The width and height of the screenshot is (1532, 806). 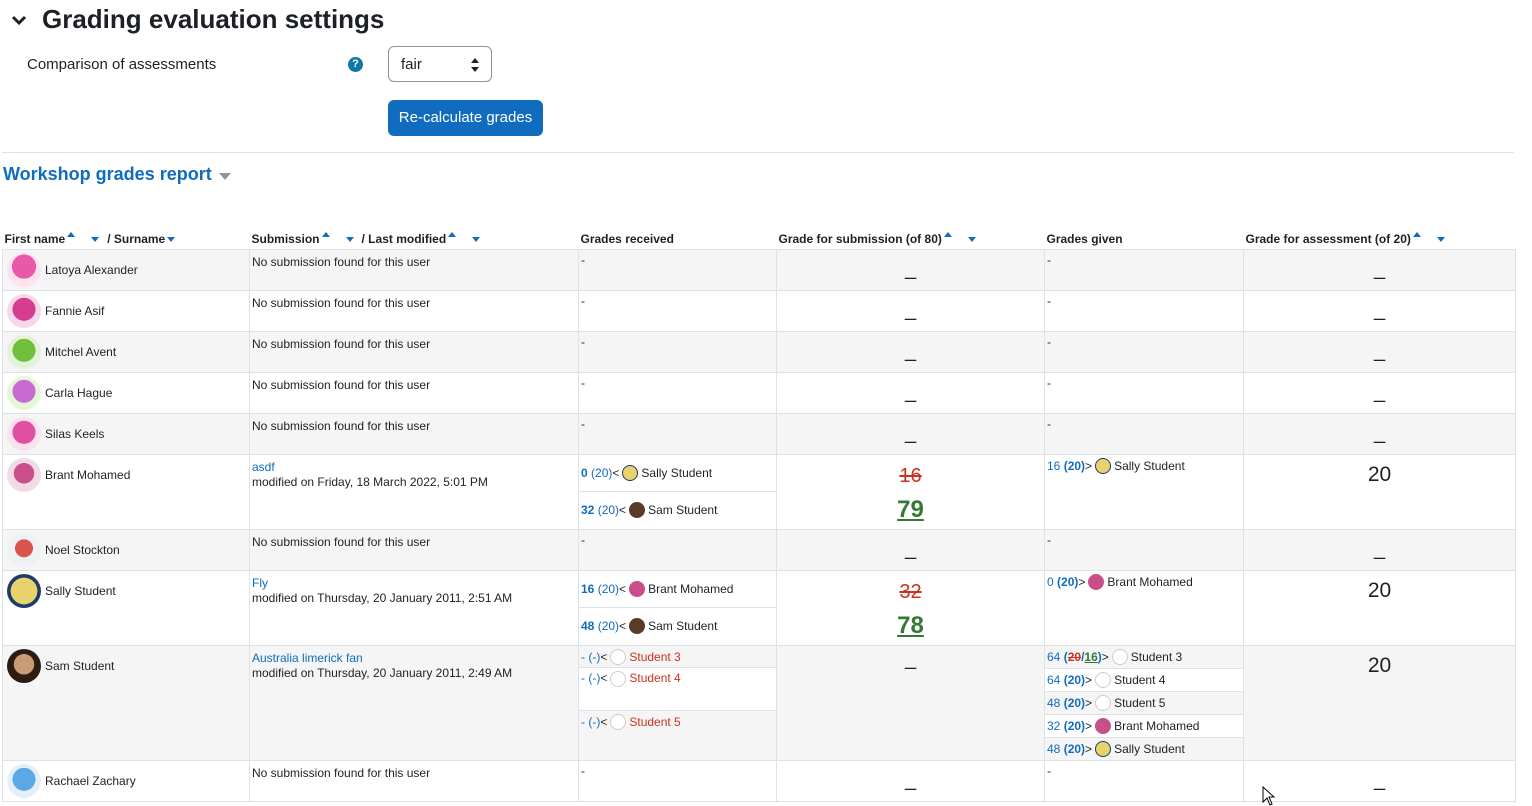 I want to click on assessor-name: Student 4, so click(x=654, y=678).